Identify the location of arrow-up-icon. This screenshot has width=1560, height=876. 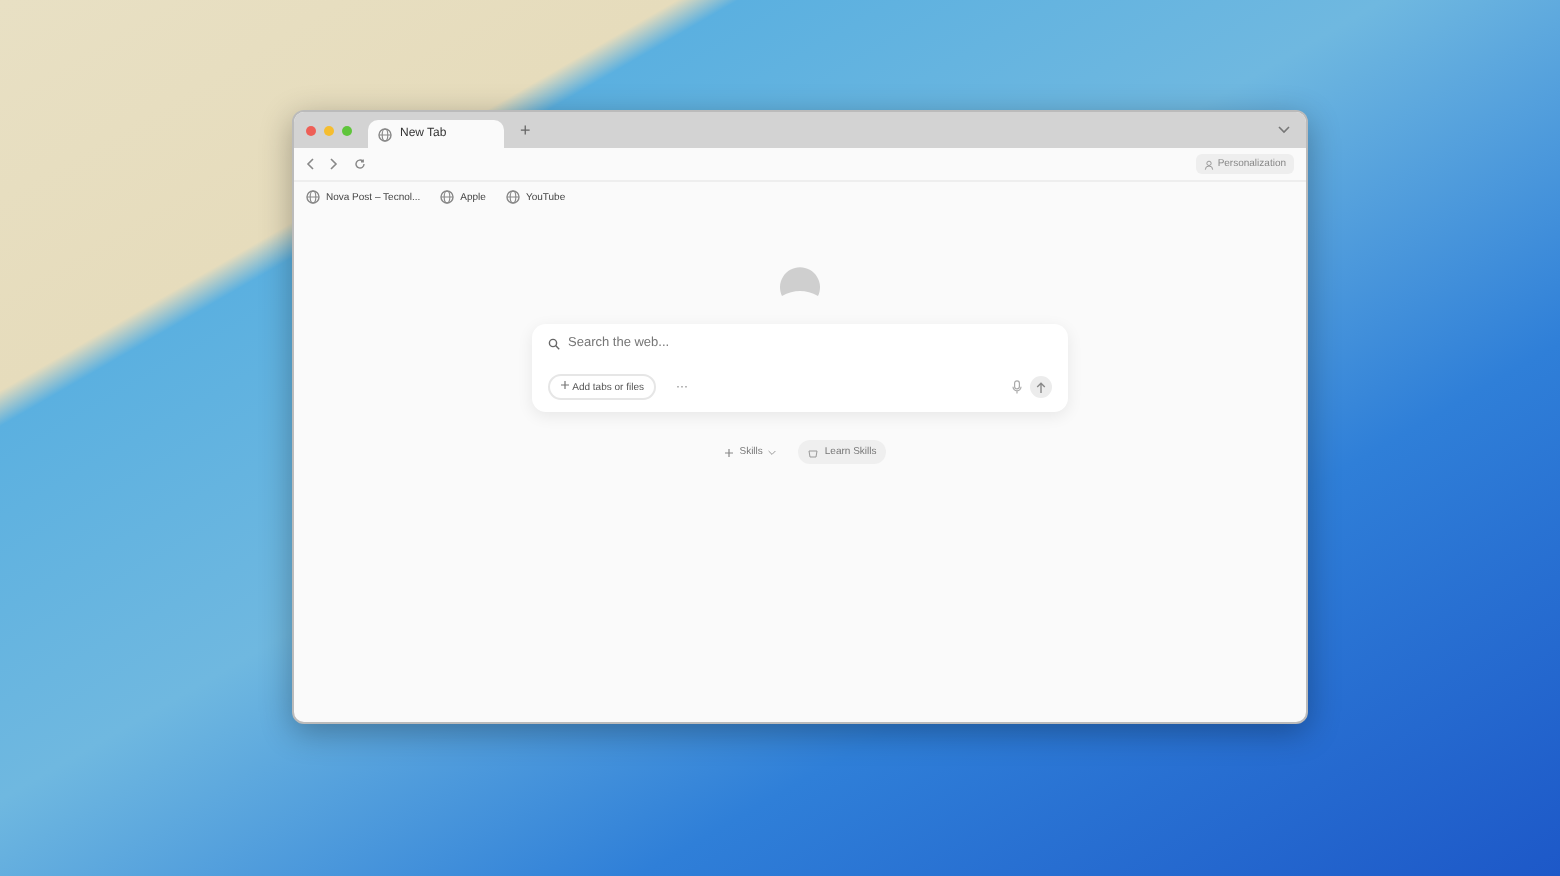
(1041, 387).